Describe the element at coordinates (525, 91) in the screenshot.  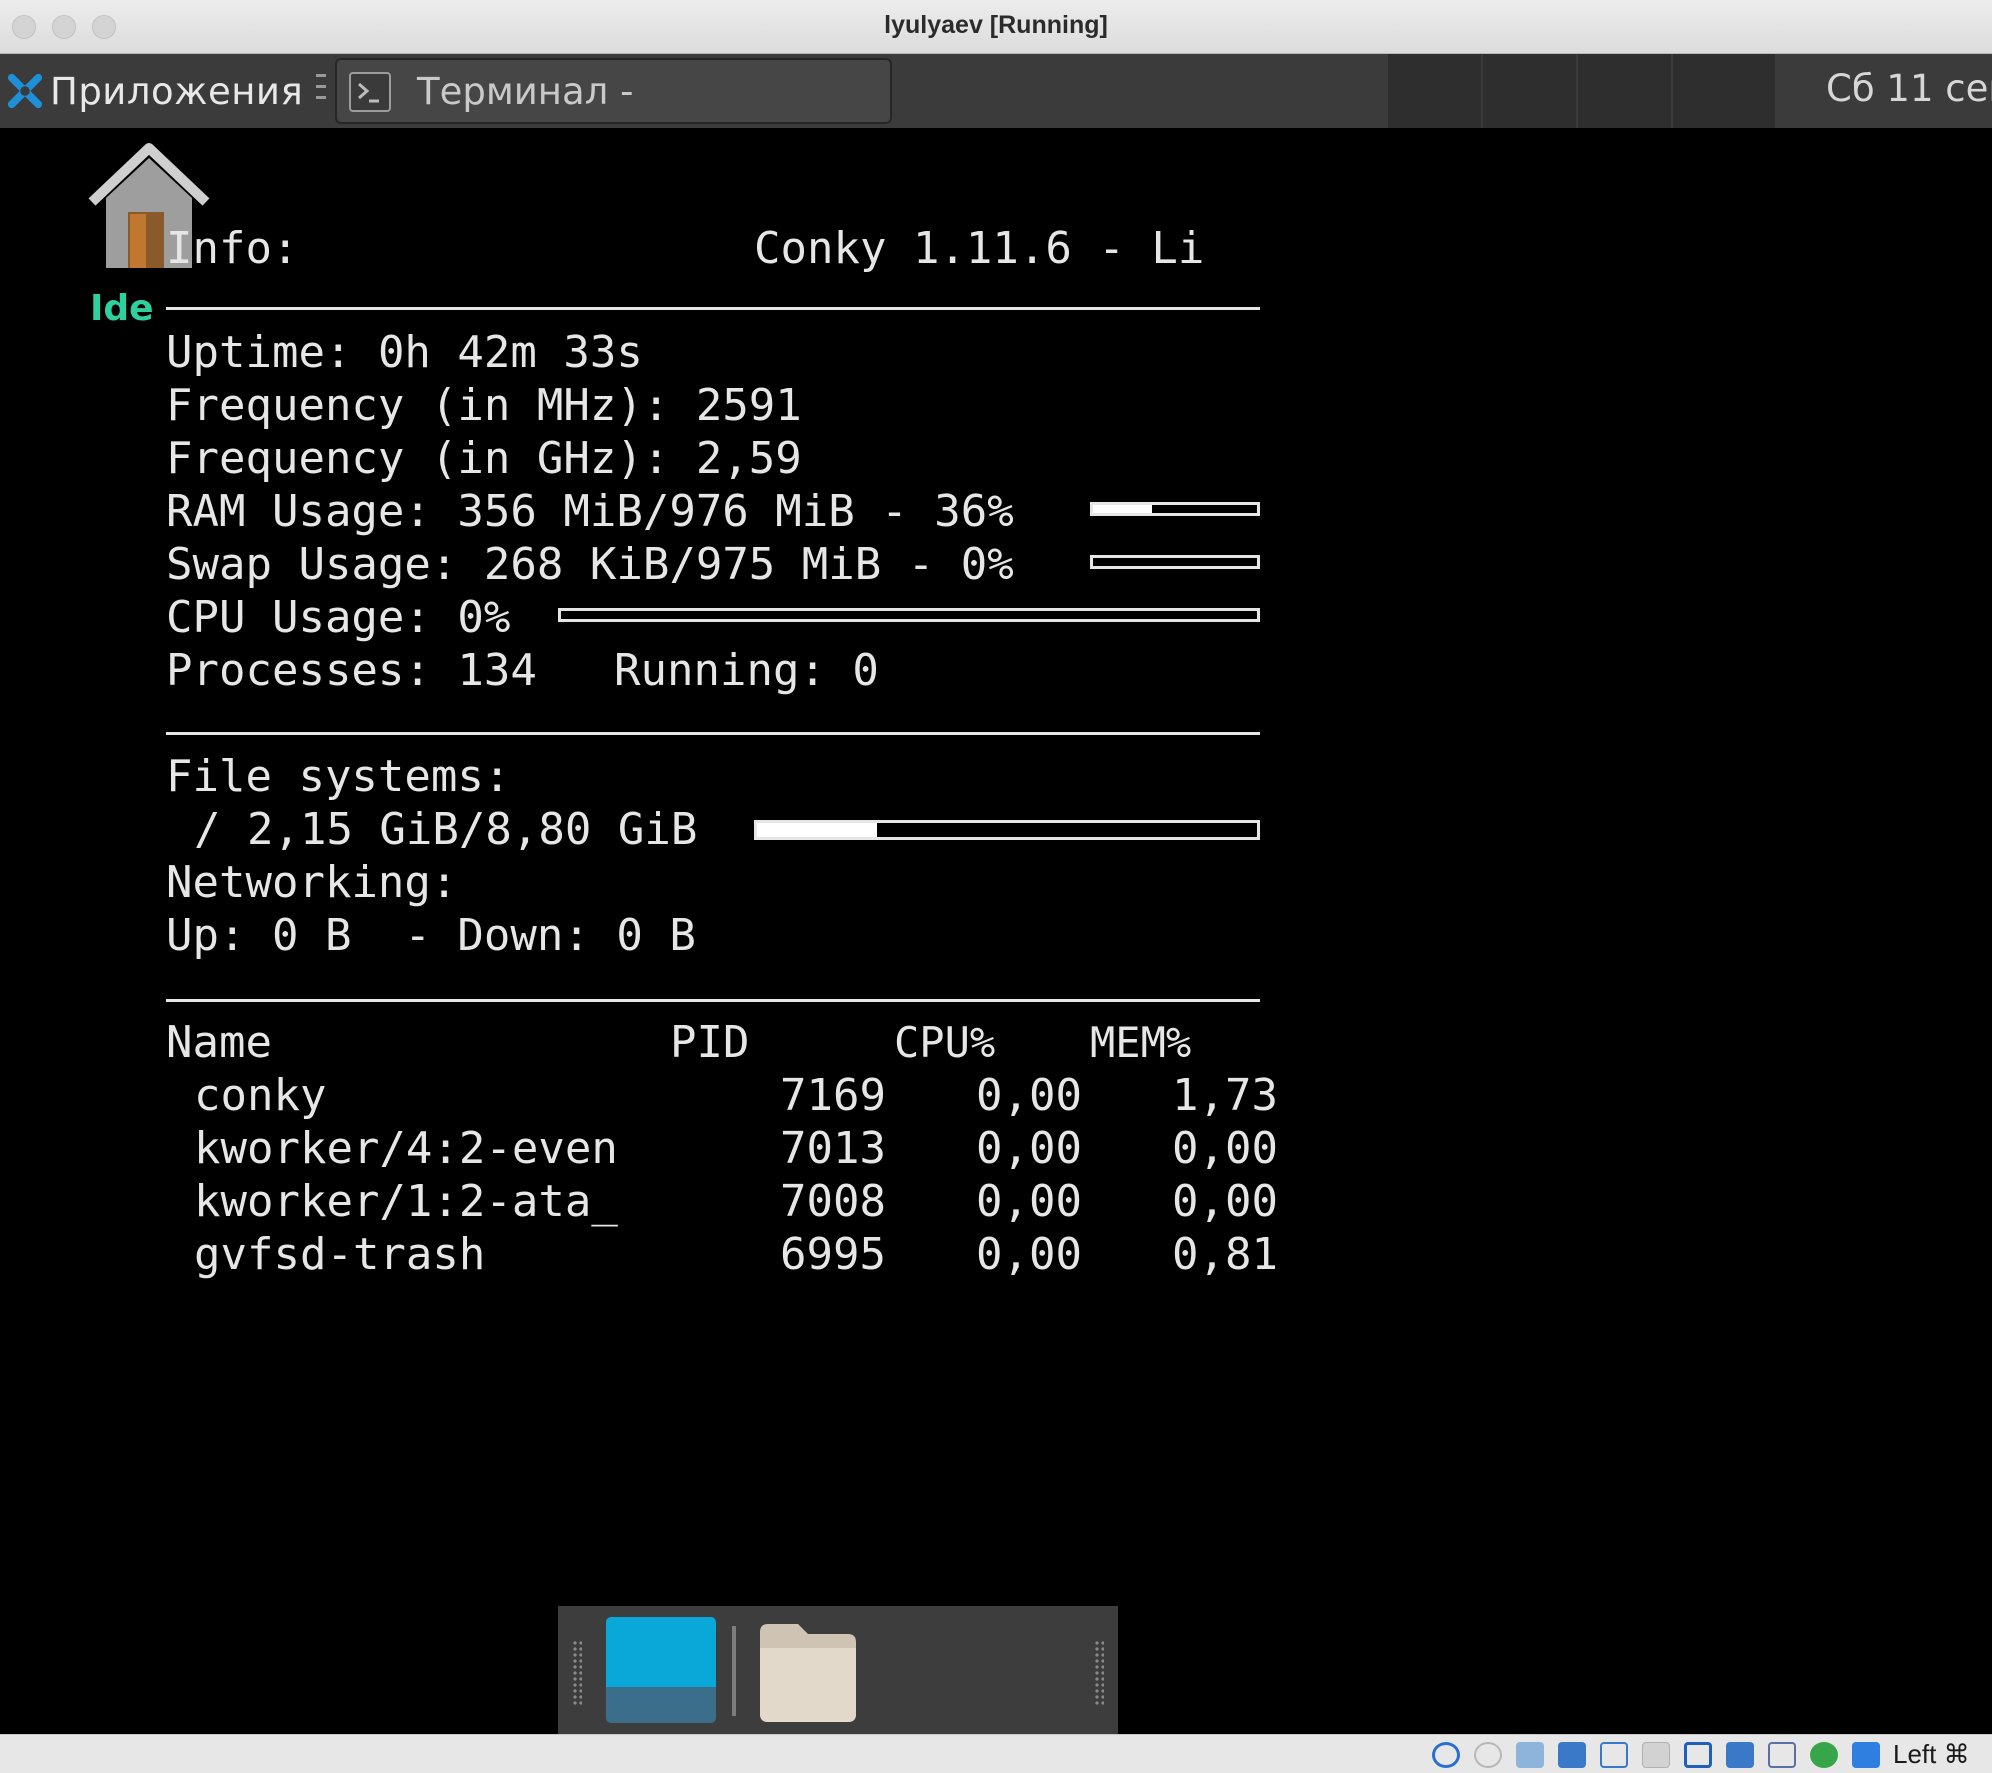
I see `taskbar-terminal-label: Терминал -` at that location.